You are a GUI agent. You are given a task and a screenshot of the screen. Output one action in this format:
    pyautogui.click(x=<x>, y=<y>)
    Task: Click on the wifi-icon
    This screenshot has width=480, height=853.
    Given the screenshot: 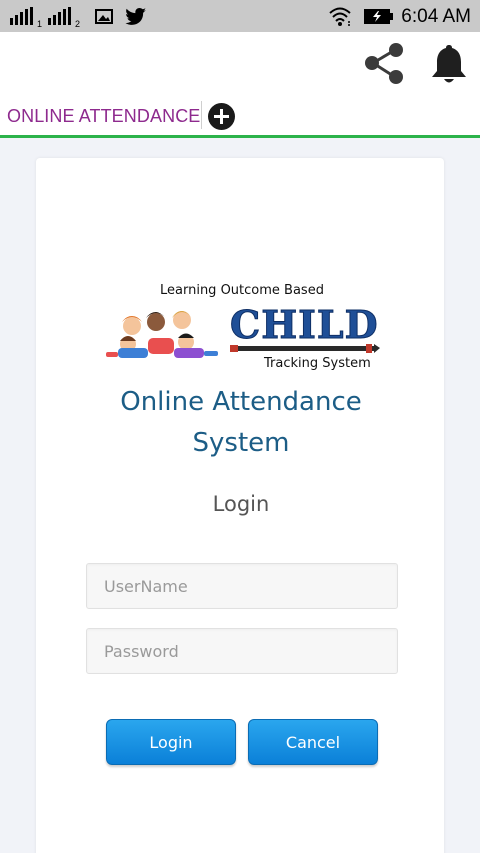 What is the action you would take?
    pyautogui.click(x=340, y=16)
    